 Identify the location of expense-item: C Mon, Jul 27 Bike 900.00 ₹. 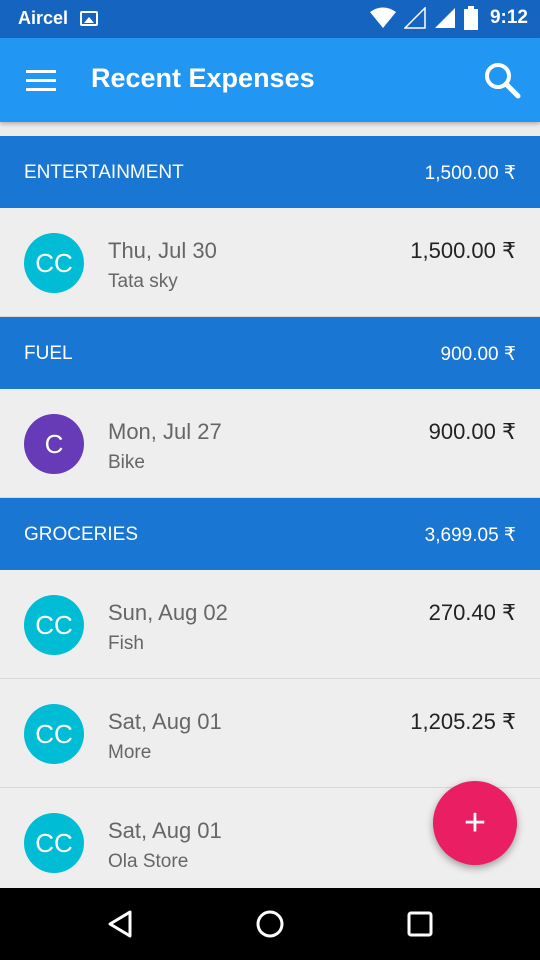
(270, 443).